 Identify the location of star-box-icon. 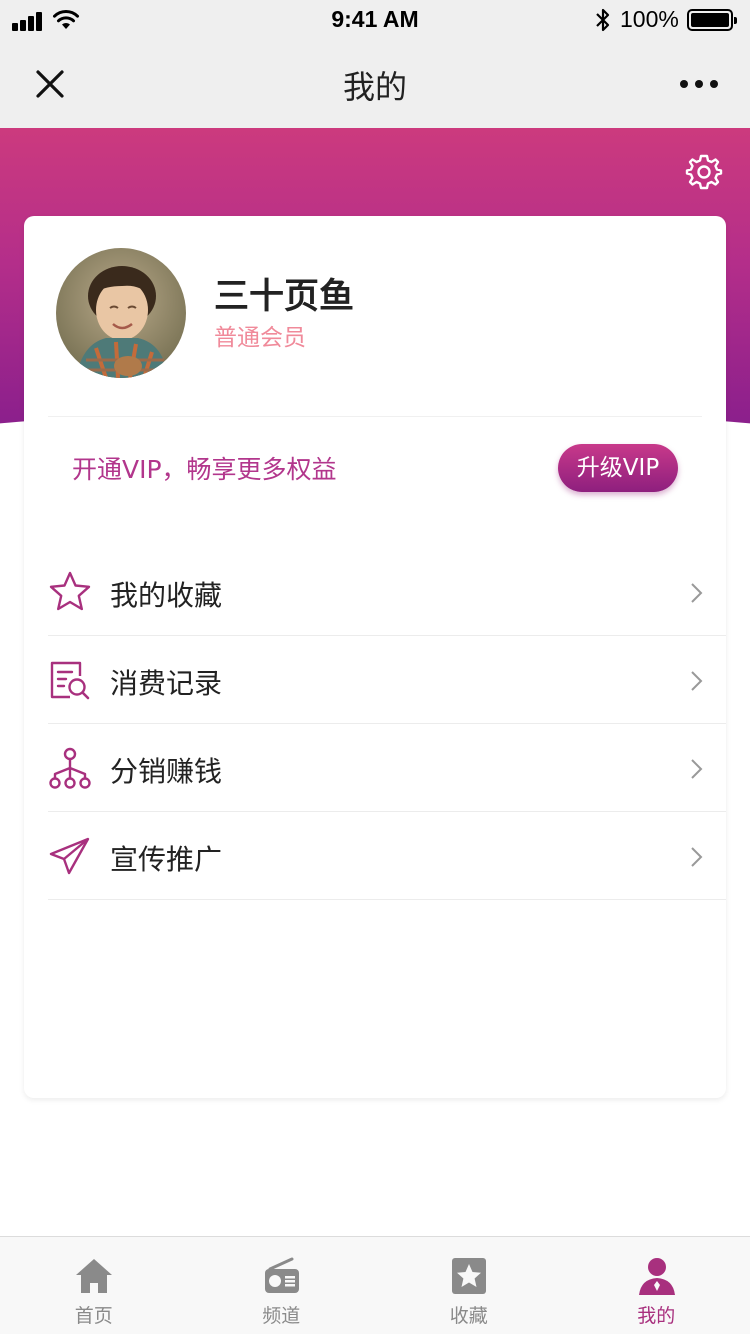
(469, 1276).